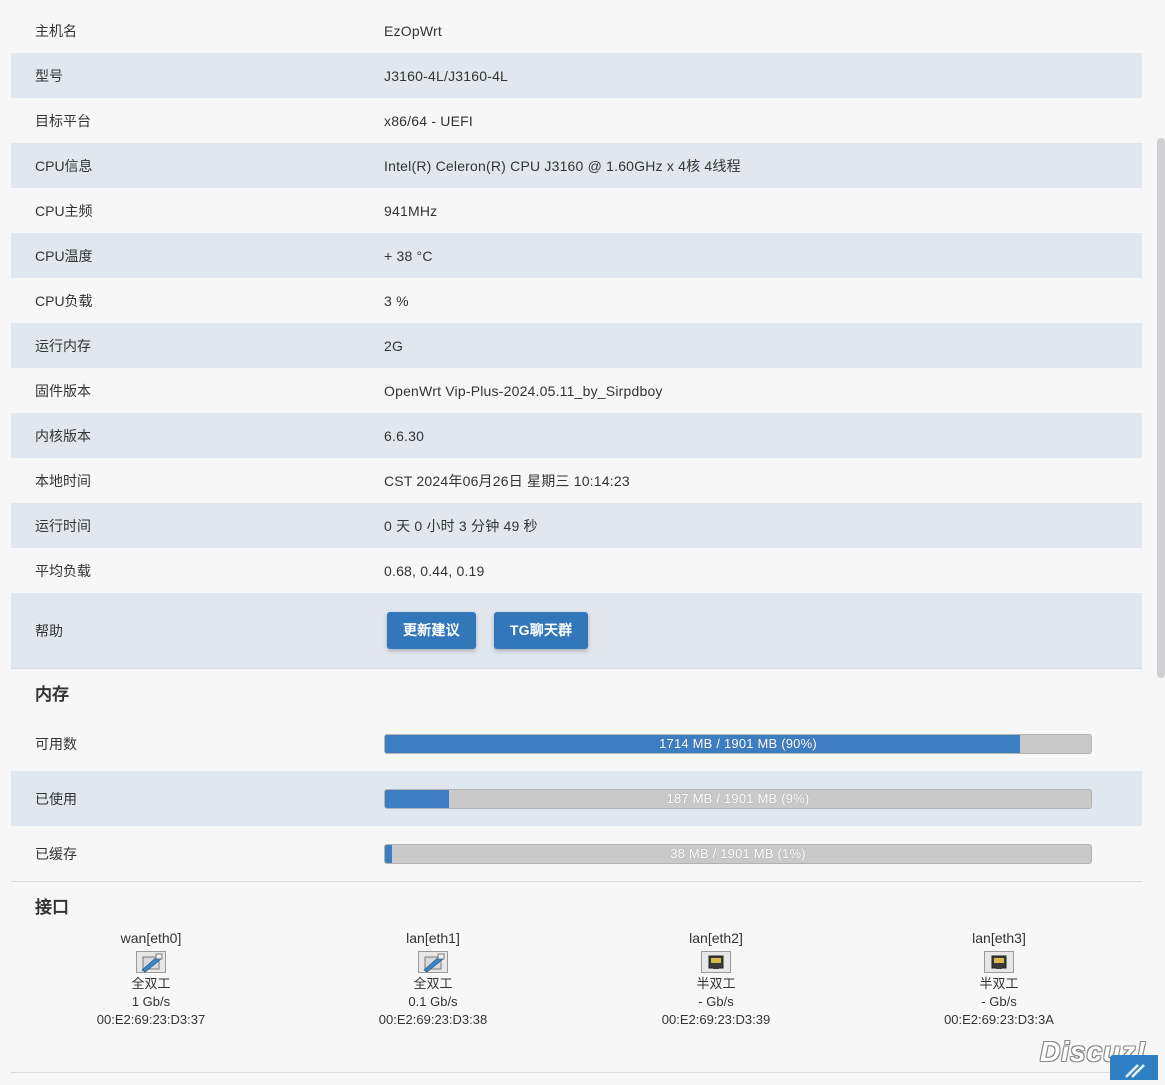 The image size is (1165, 1085). I want to click on interface-card-eth1: lan[eth1] 全双工 0.1 Gb/s 00:E2:69:23:D3:38, so click(433, 979).